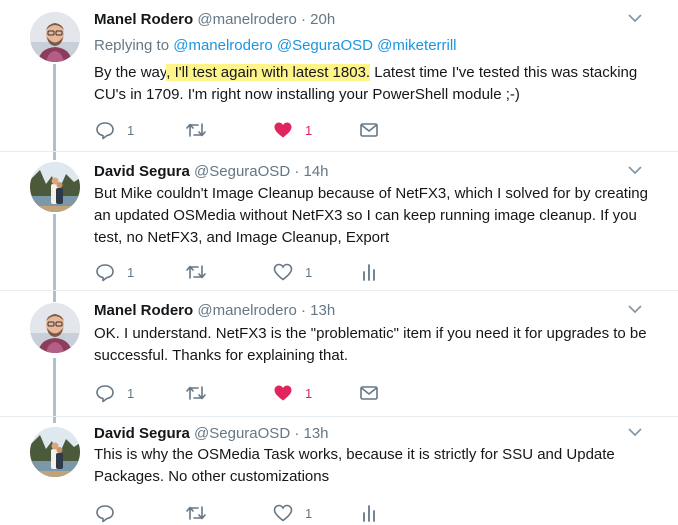 The image size is (678, 525). What do you see at coordinates (130, 72) in the screenshot?
I see `tweet-text-start: By the way` at bounding box center [130, 72].